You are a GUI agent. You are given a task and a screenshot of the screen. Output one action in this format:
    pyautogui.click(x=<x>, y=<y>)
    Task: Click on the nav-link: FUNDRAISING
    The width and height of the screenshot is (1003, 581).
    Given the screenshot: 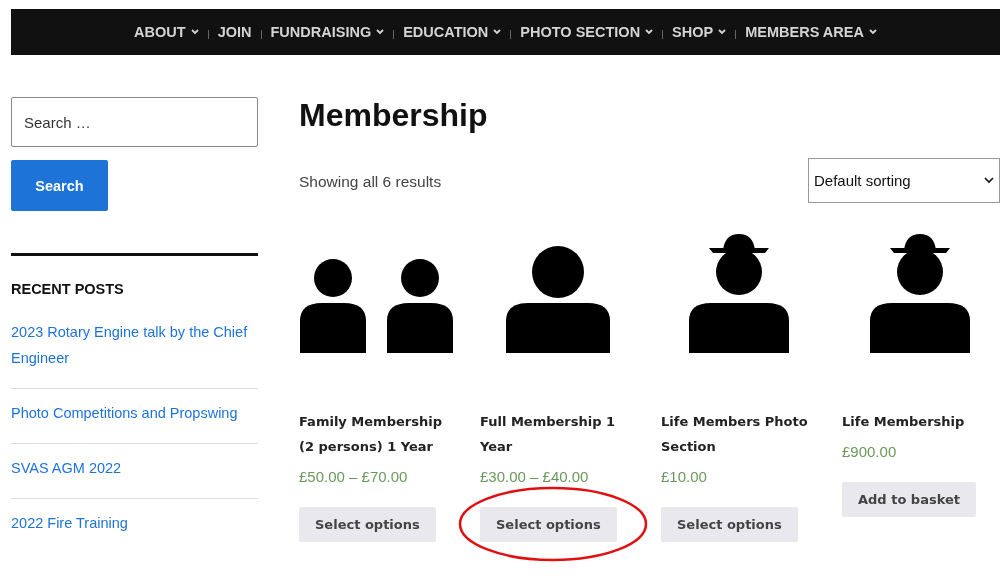 What is the action you would take?
    pyautogui.click(x=327, y=32)
    